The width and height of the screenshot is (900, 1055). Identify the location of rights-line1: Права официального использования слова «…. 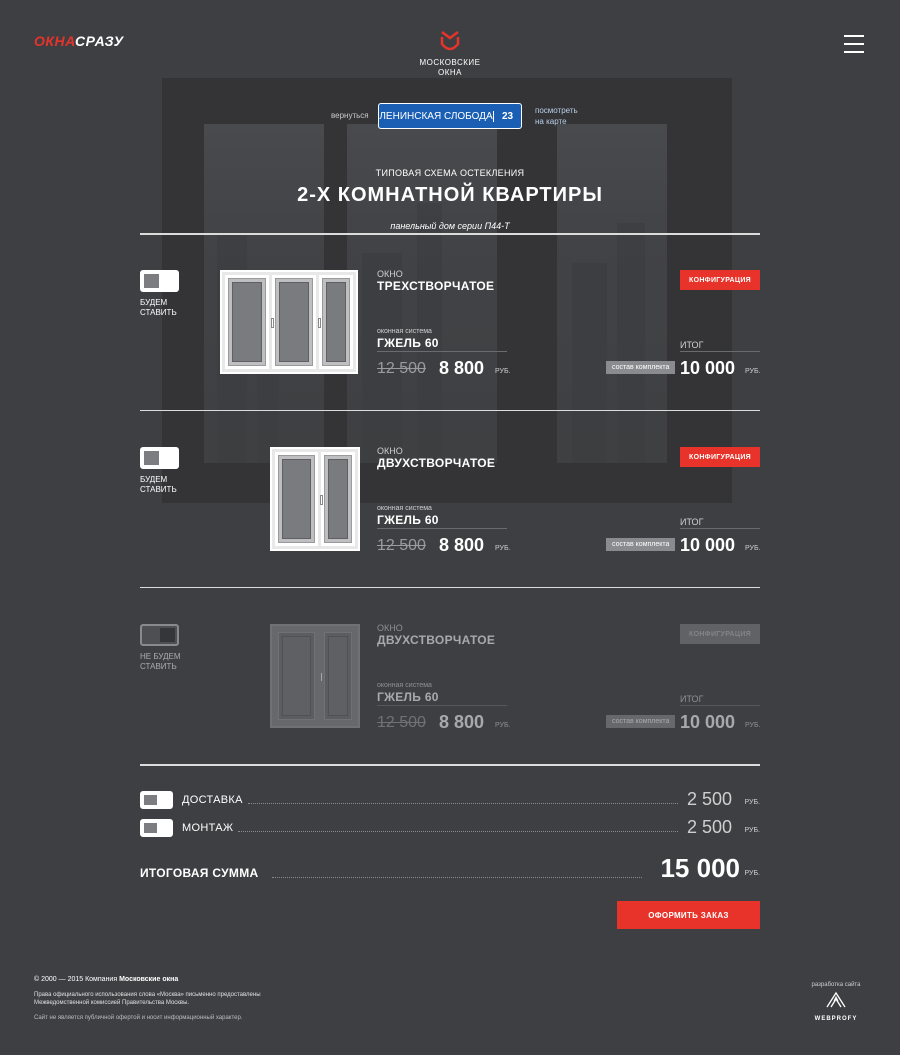
(147, 995).